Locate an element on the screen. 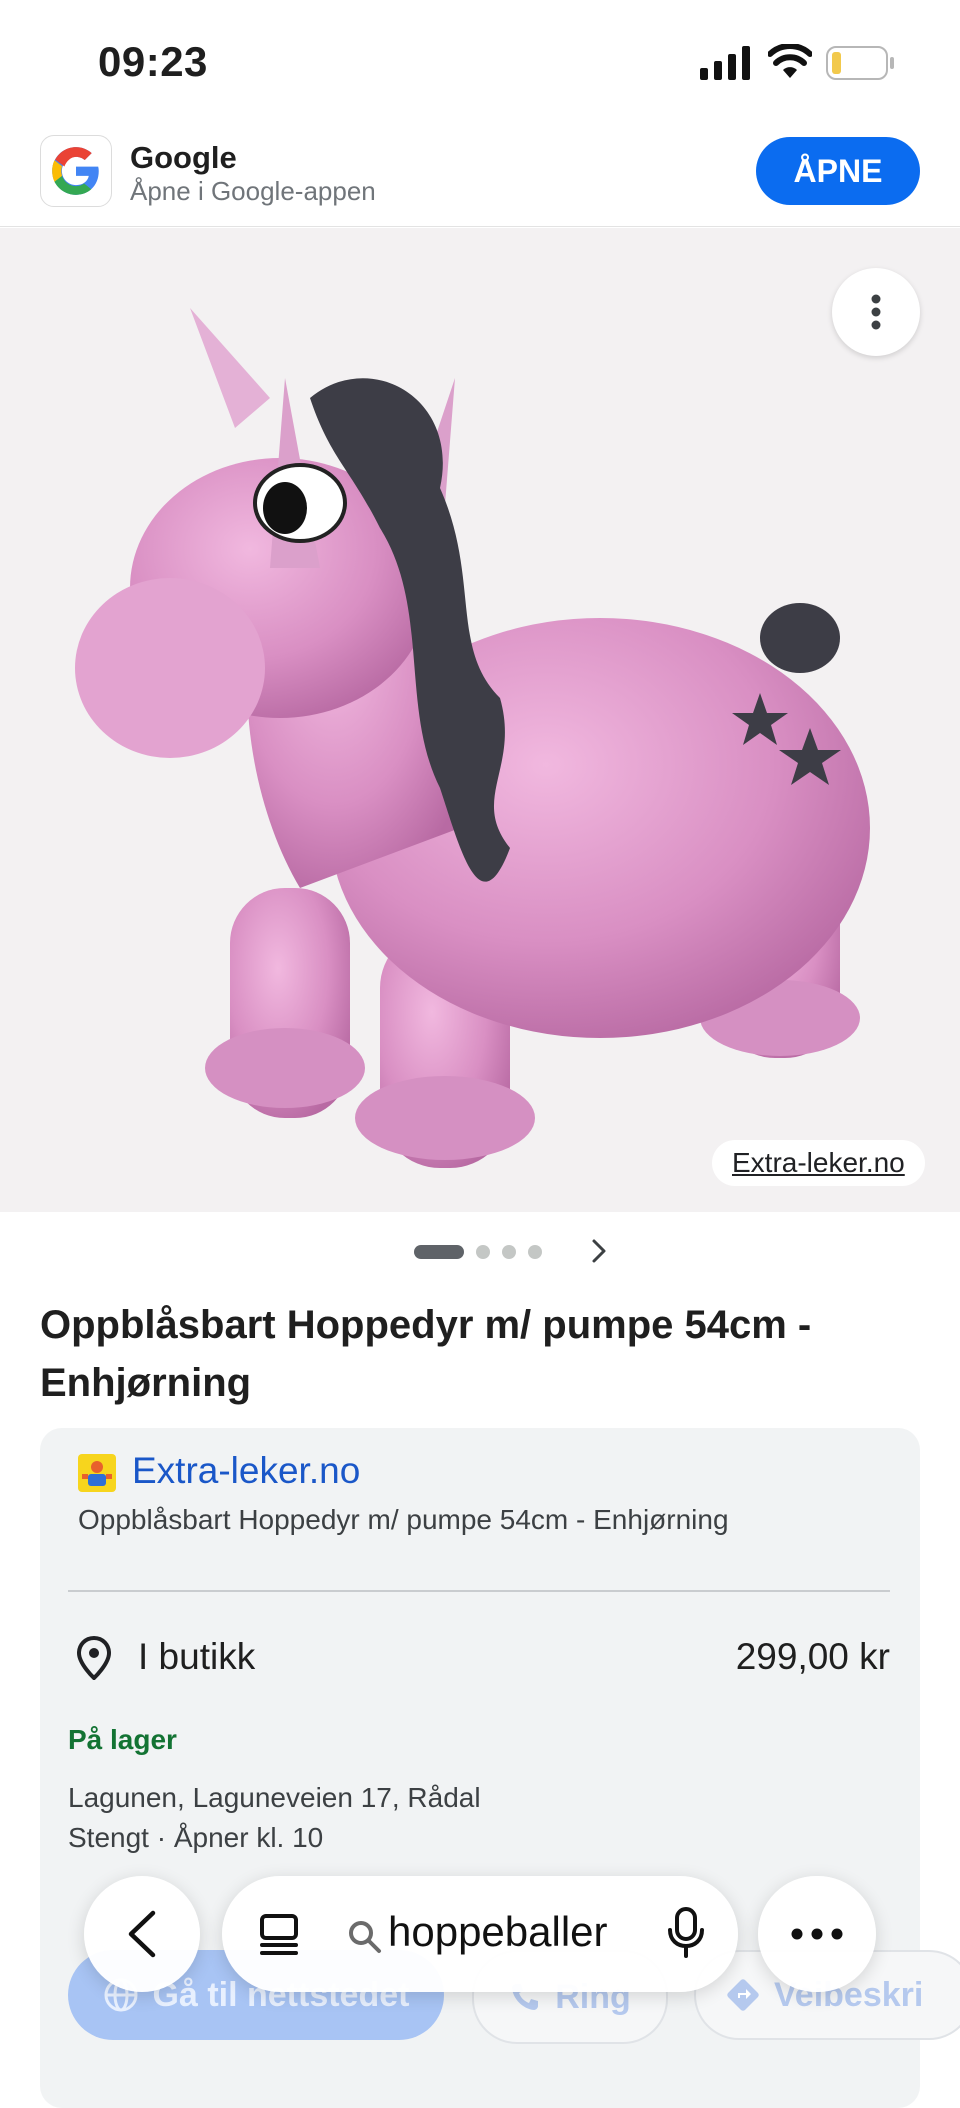 The image size is (960, 2108). google-logo-icon is located at coordinates (76, 171).